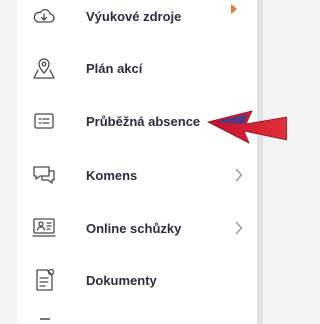 The height and width of the screenshot is (324, 320). What do you see at coordinates (234, 9) in the screenshot?
I see `expand-marker-icon` at bounding box center [234, 9].